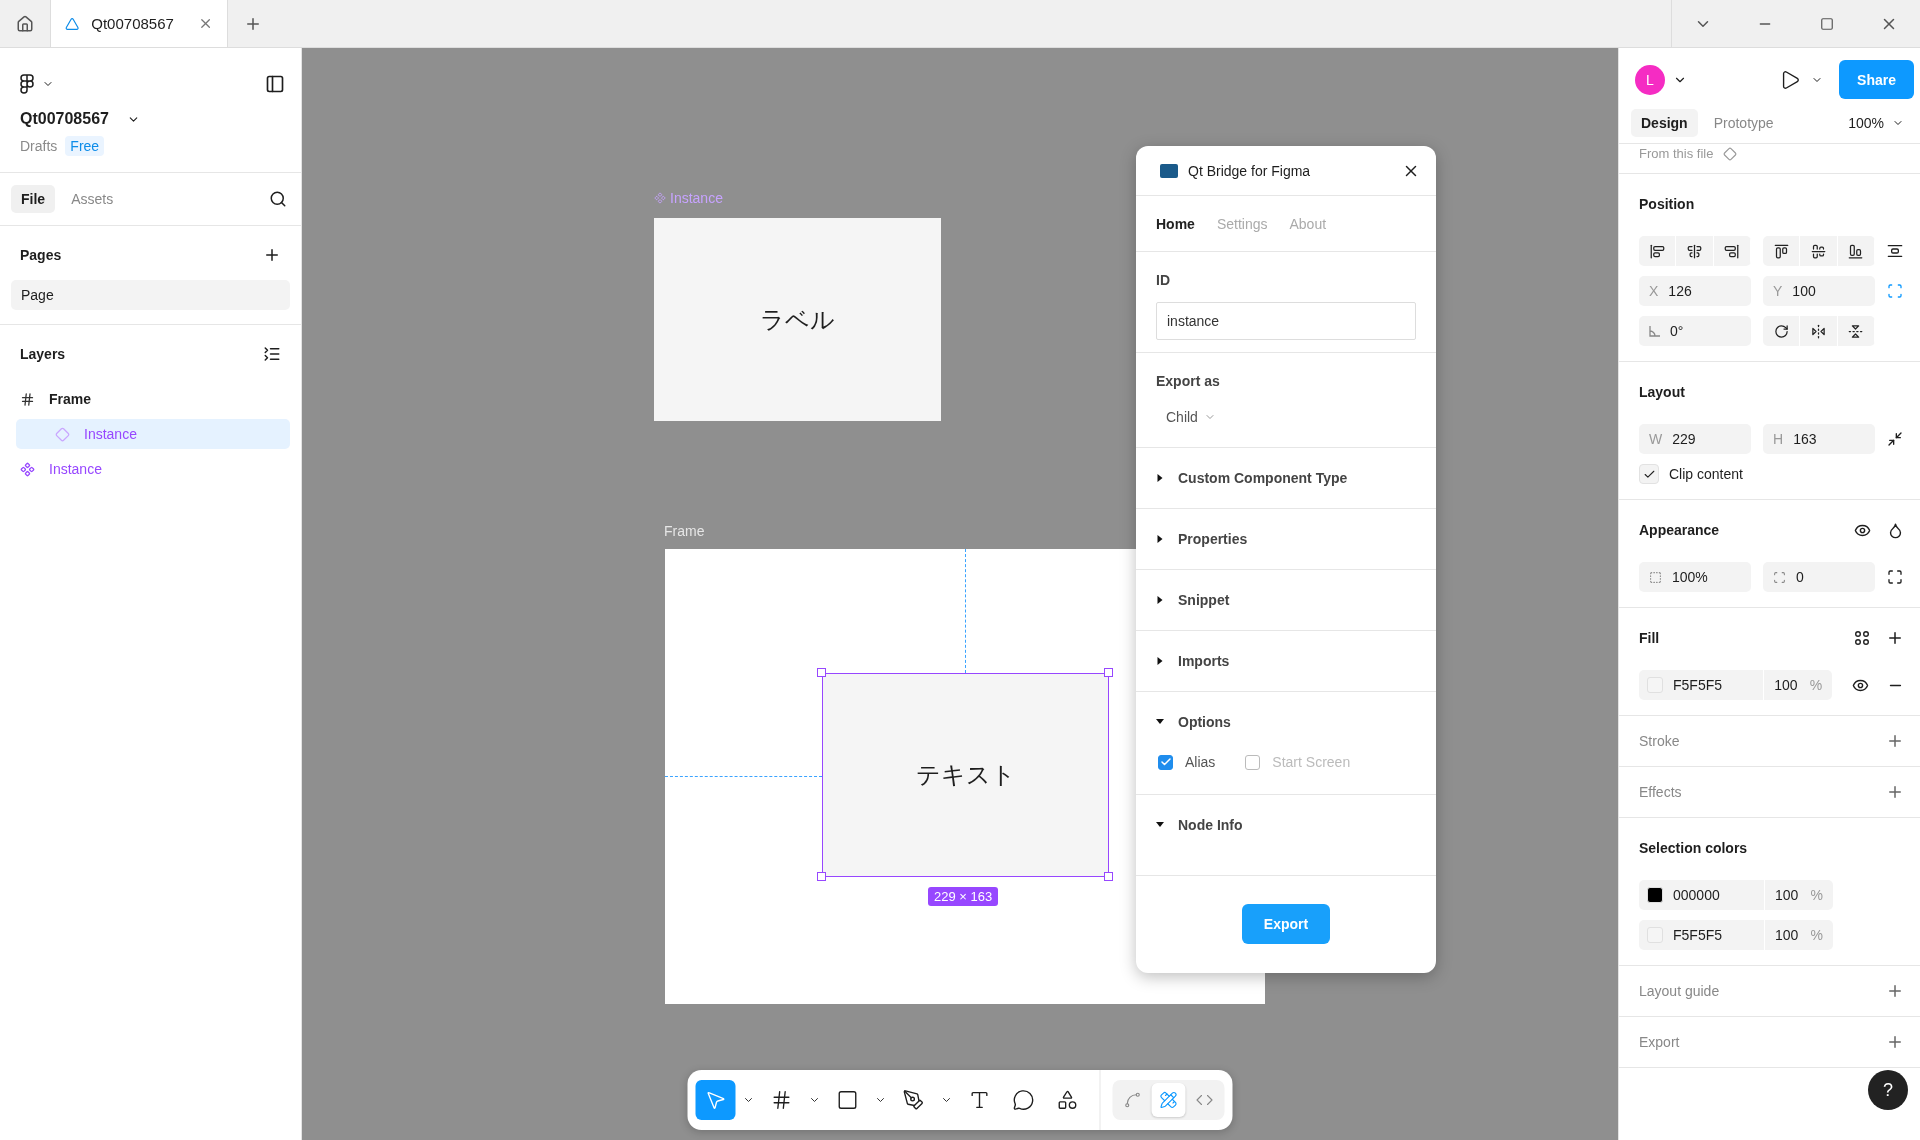 The image size is (1920, 1140). I want to click on section-title: Layout, so click(1662, 392).